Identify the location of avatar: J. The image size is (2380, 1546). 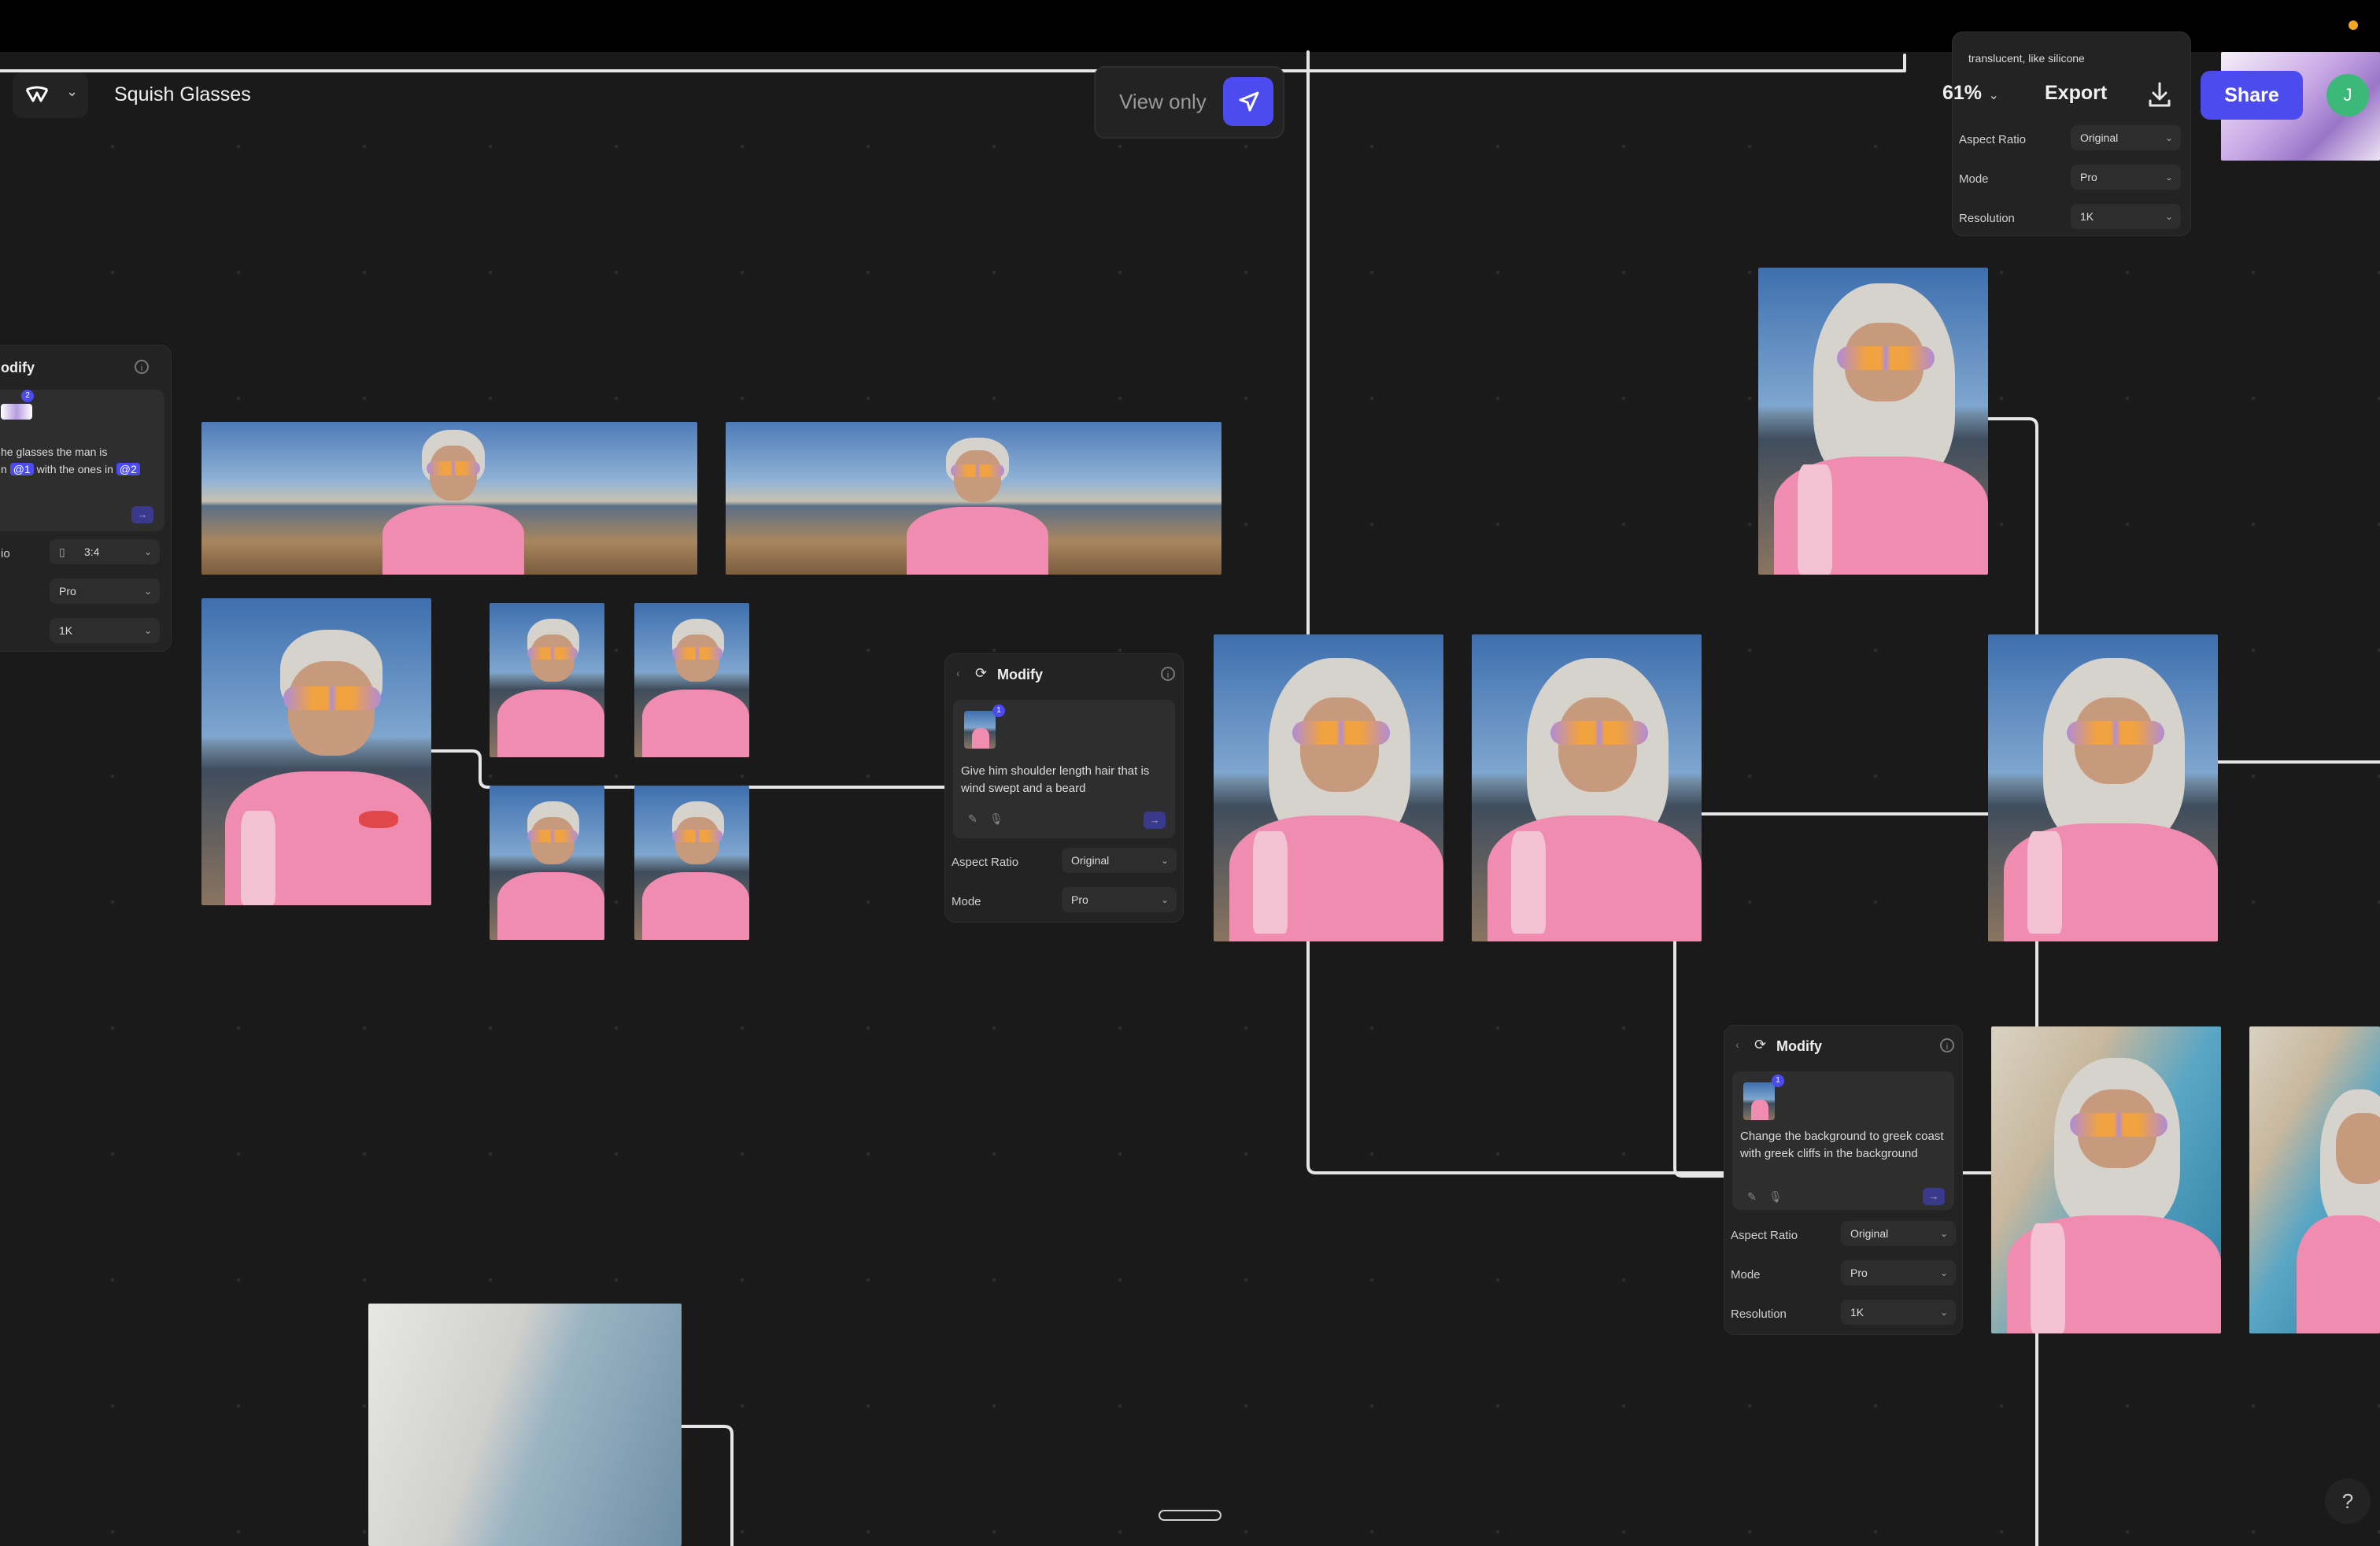
(2347, 96).